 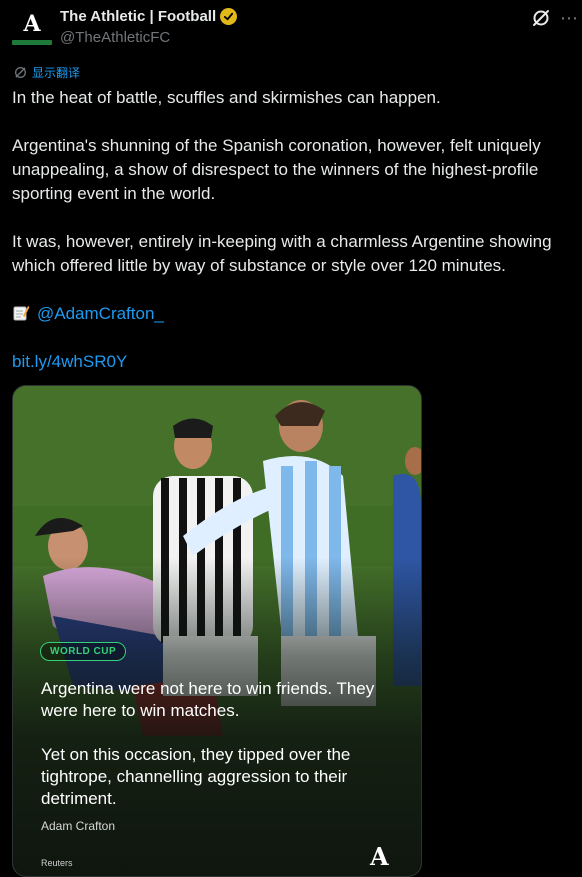 I want to click on more-options-icon: ⋯, so click(x=569, y=18).